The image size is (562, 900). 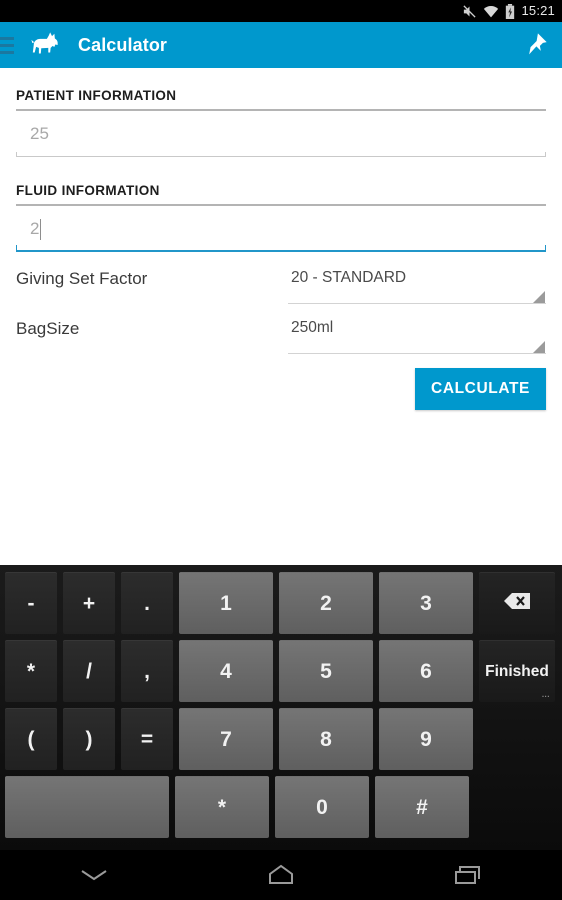 I want to click on giving-set-factor-label: Giving Set Factor, so click(x=82, y=278).